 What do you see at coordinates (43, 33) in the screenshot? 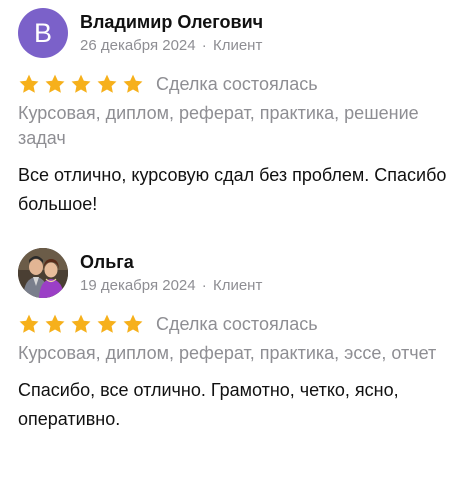
I see `avatar: В` at bounding box center [43, 33].